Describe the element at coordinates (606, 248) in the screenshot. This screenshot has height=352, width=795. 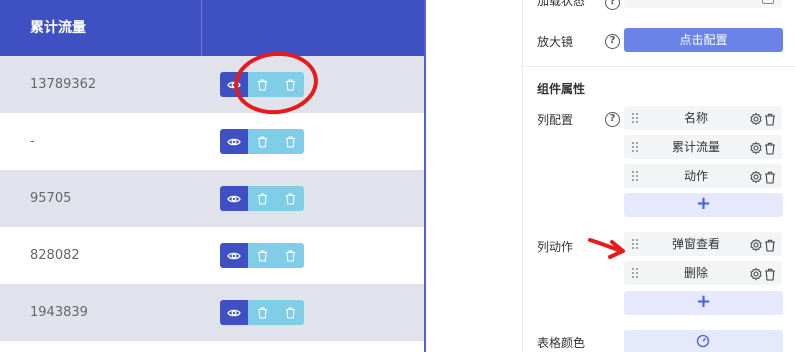
I see `annotation-red-arrow` at that location.